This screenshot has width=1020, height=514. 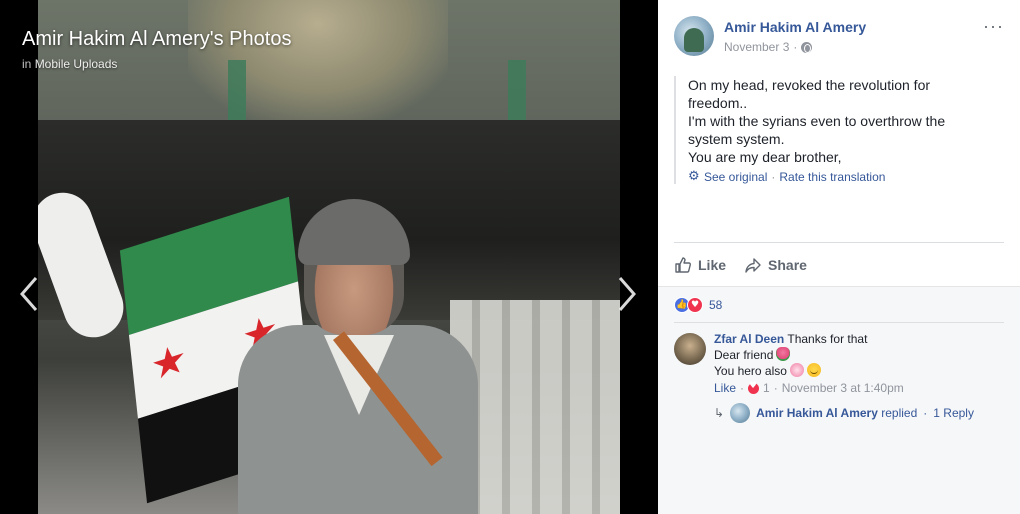 I want to click on share-icon, so click(x=753, y=265).